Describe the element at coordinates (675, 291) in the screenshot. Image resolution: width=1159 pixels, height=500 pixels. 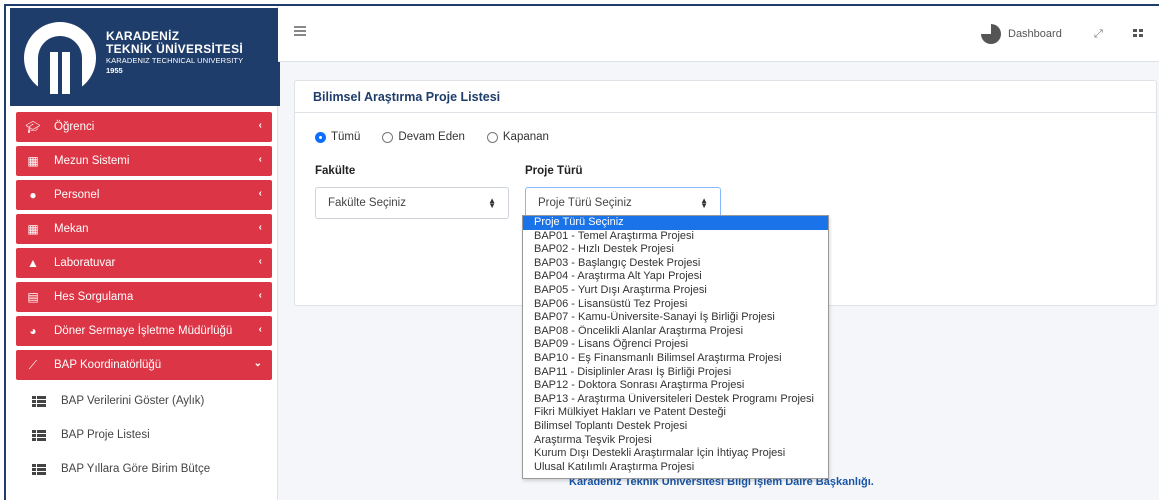
I see `dropdown-option: BAP05 - Yurt Dışı Araştırma Projesi` at that location.